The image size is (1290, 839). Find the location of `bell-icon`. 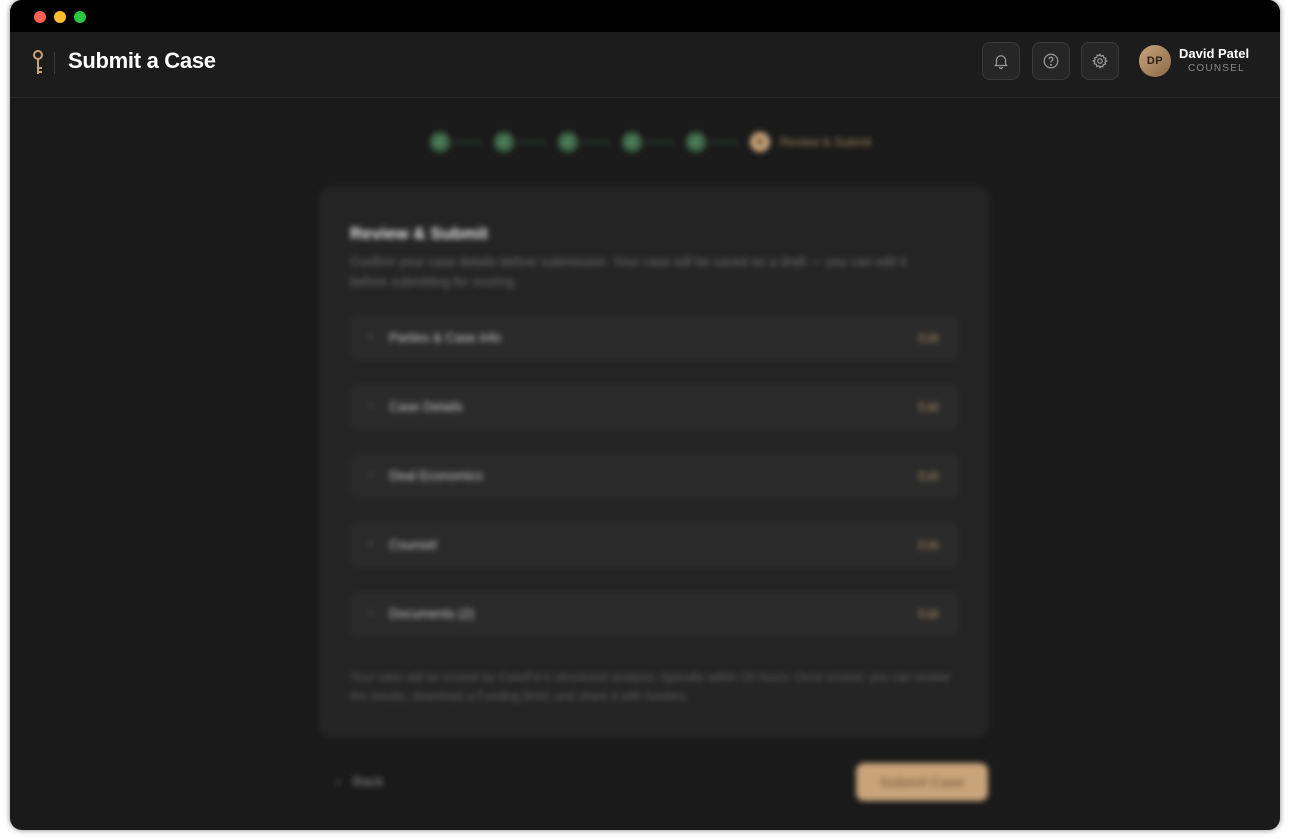

bell-icon is located at coordinates (1001, 62).